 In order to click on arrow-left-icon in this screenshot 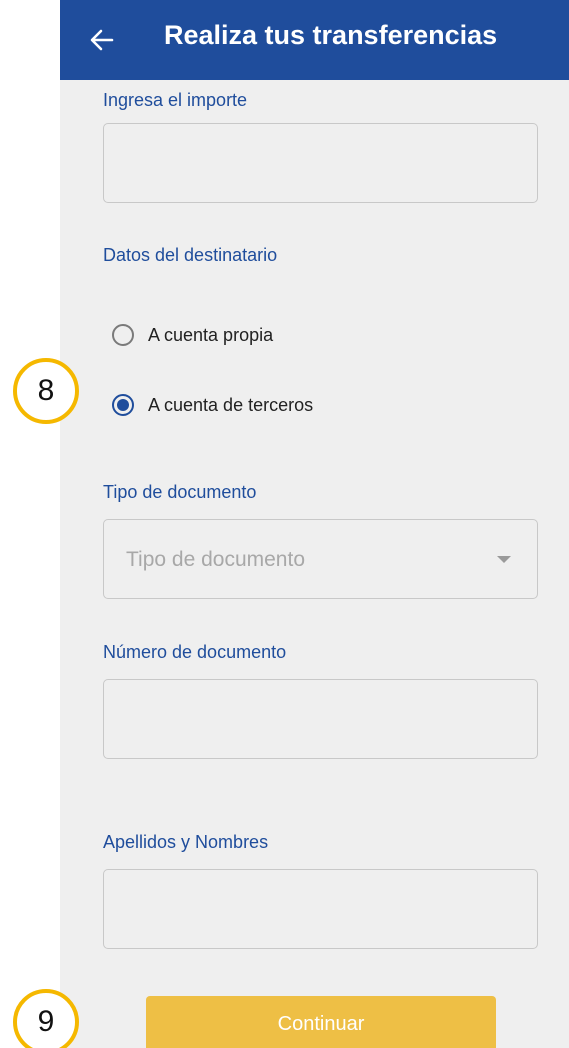, I will do `click(102, 40)`.